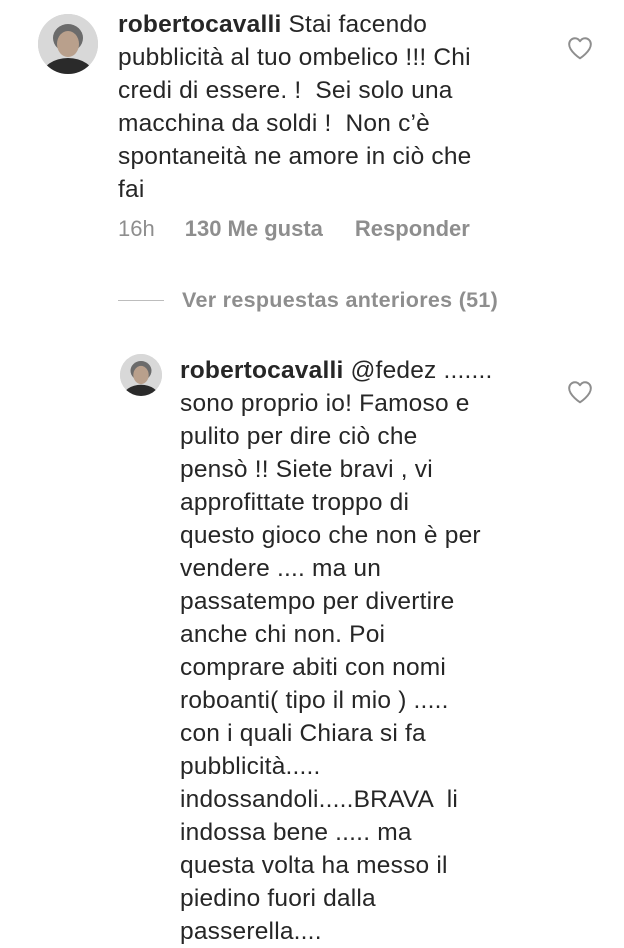 The image size is (624, 948). Describe the element at coordinates (254, 229) in the screenshot. I see `likes-count: 130 Me gusta` at that location.